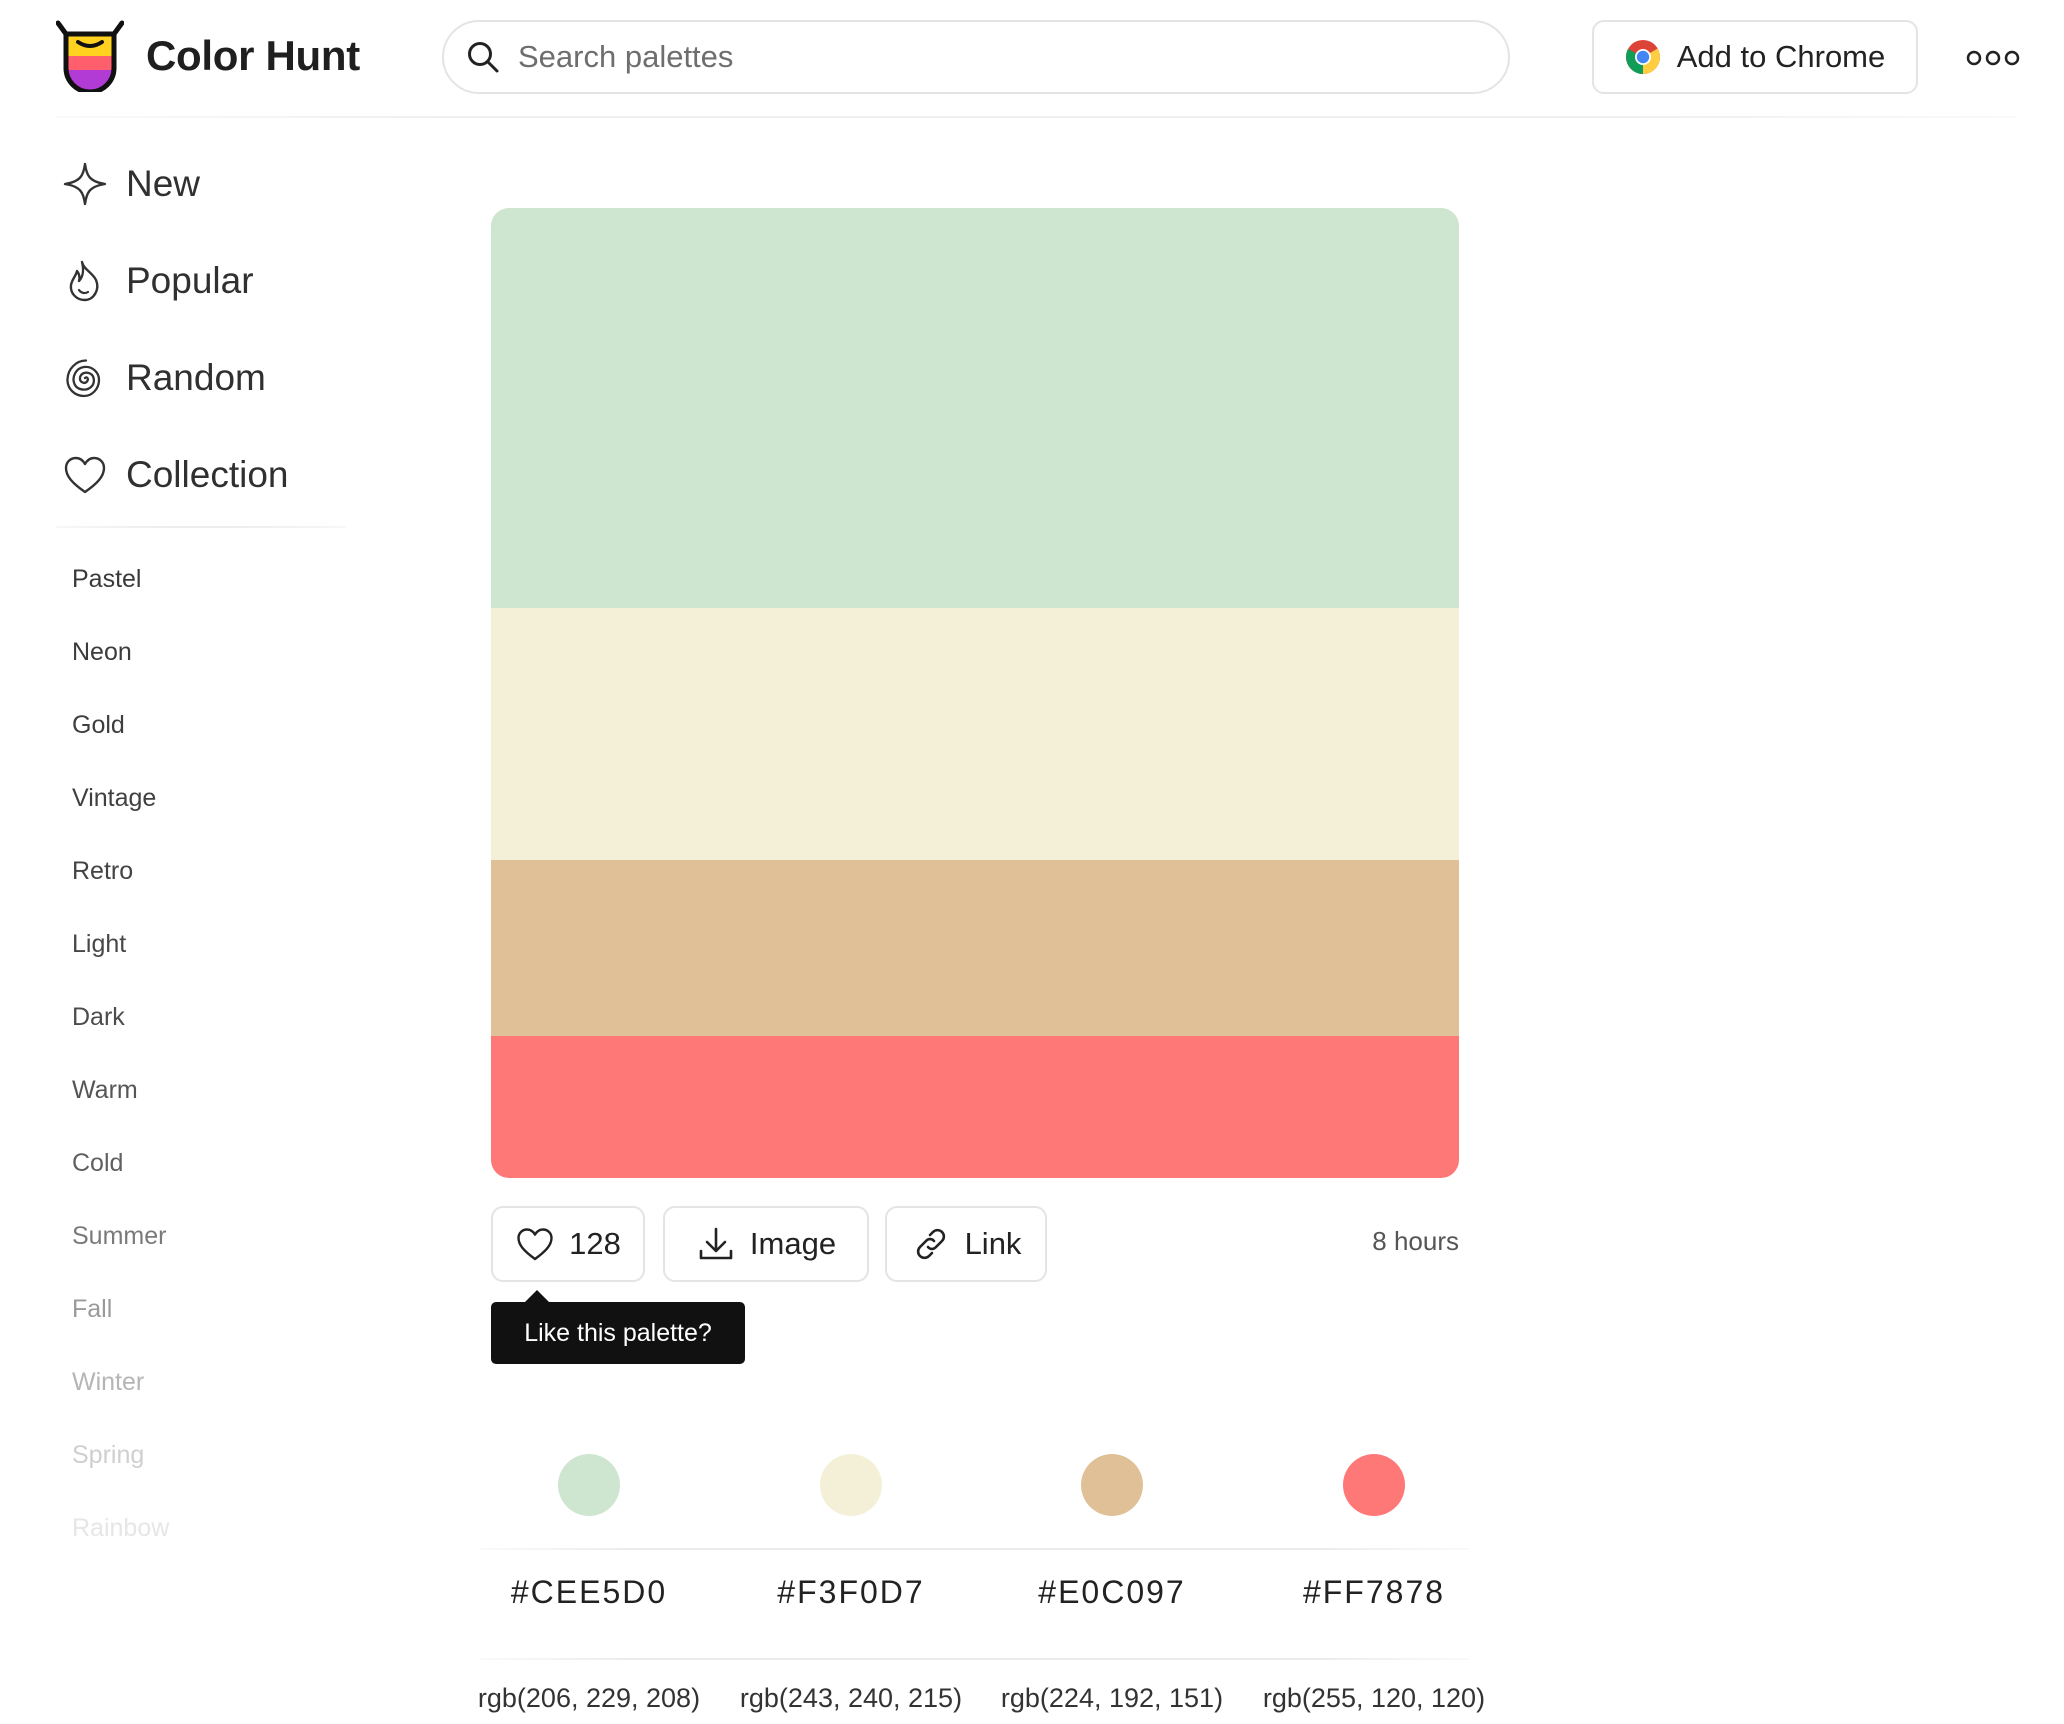  What do you see at coordinates (1036, 117) in the screenshot?
I see `header-divider` at bounding box center [1036, 117].